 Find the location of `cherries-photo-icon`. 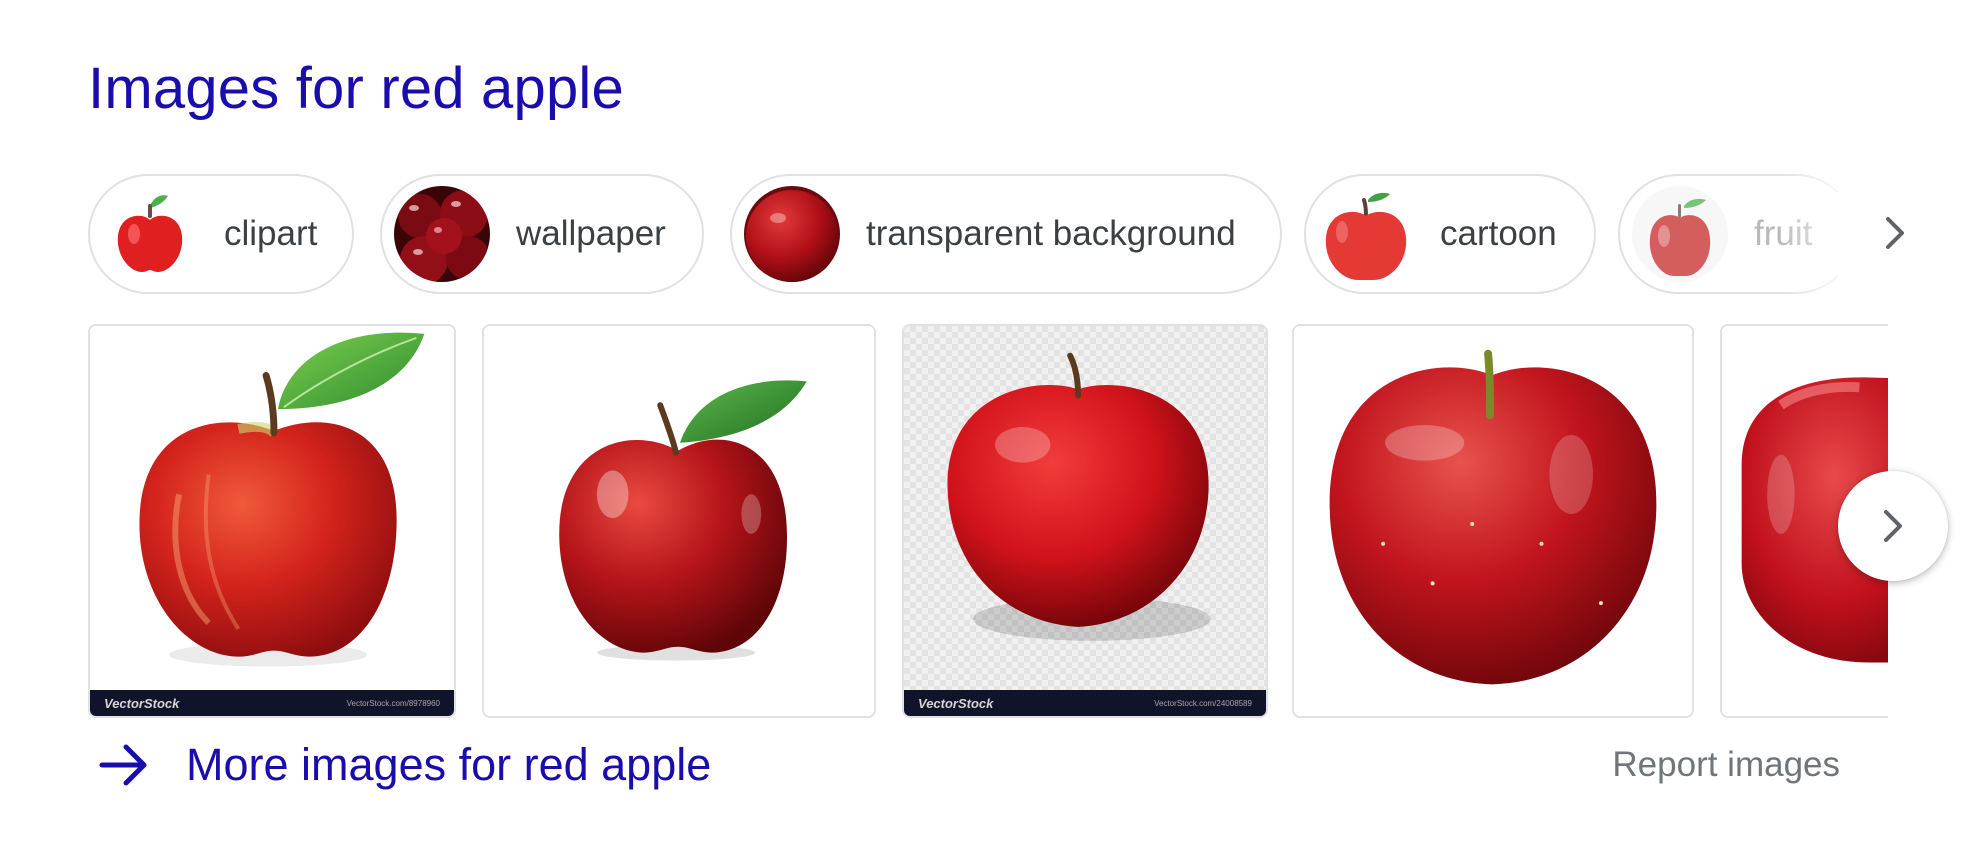

cherries-photo-icon is located at coordinates (442, 234).